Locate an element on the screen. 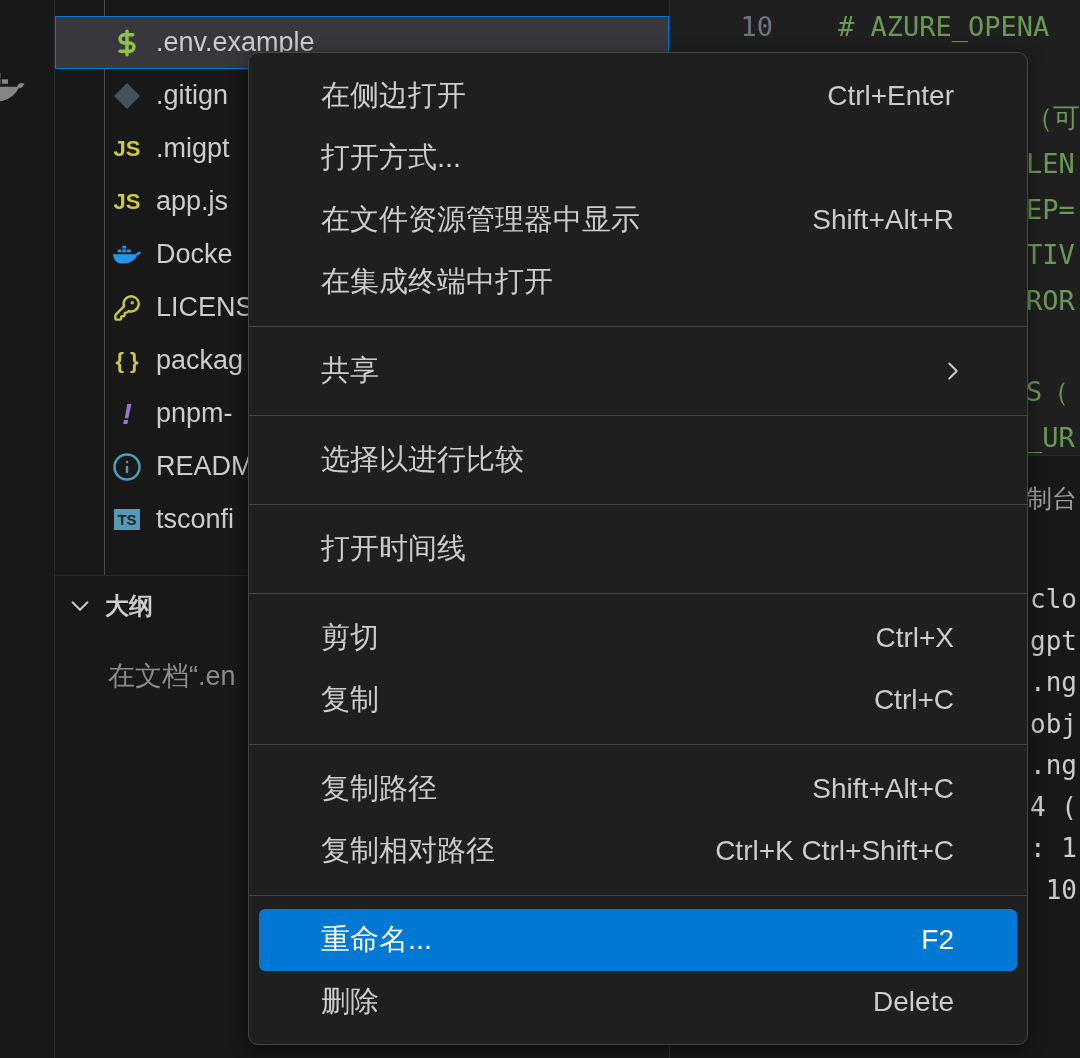  menu-label: 共享 is located at coordinates (350, 370).